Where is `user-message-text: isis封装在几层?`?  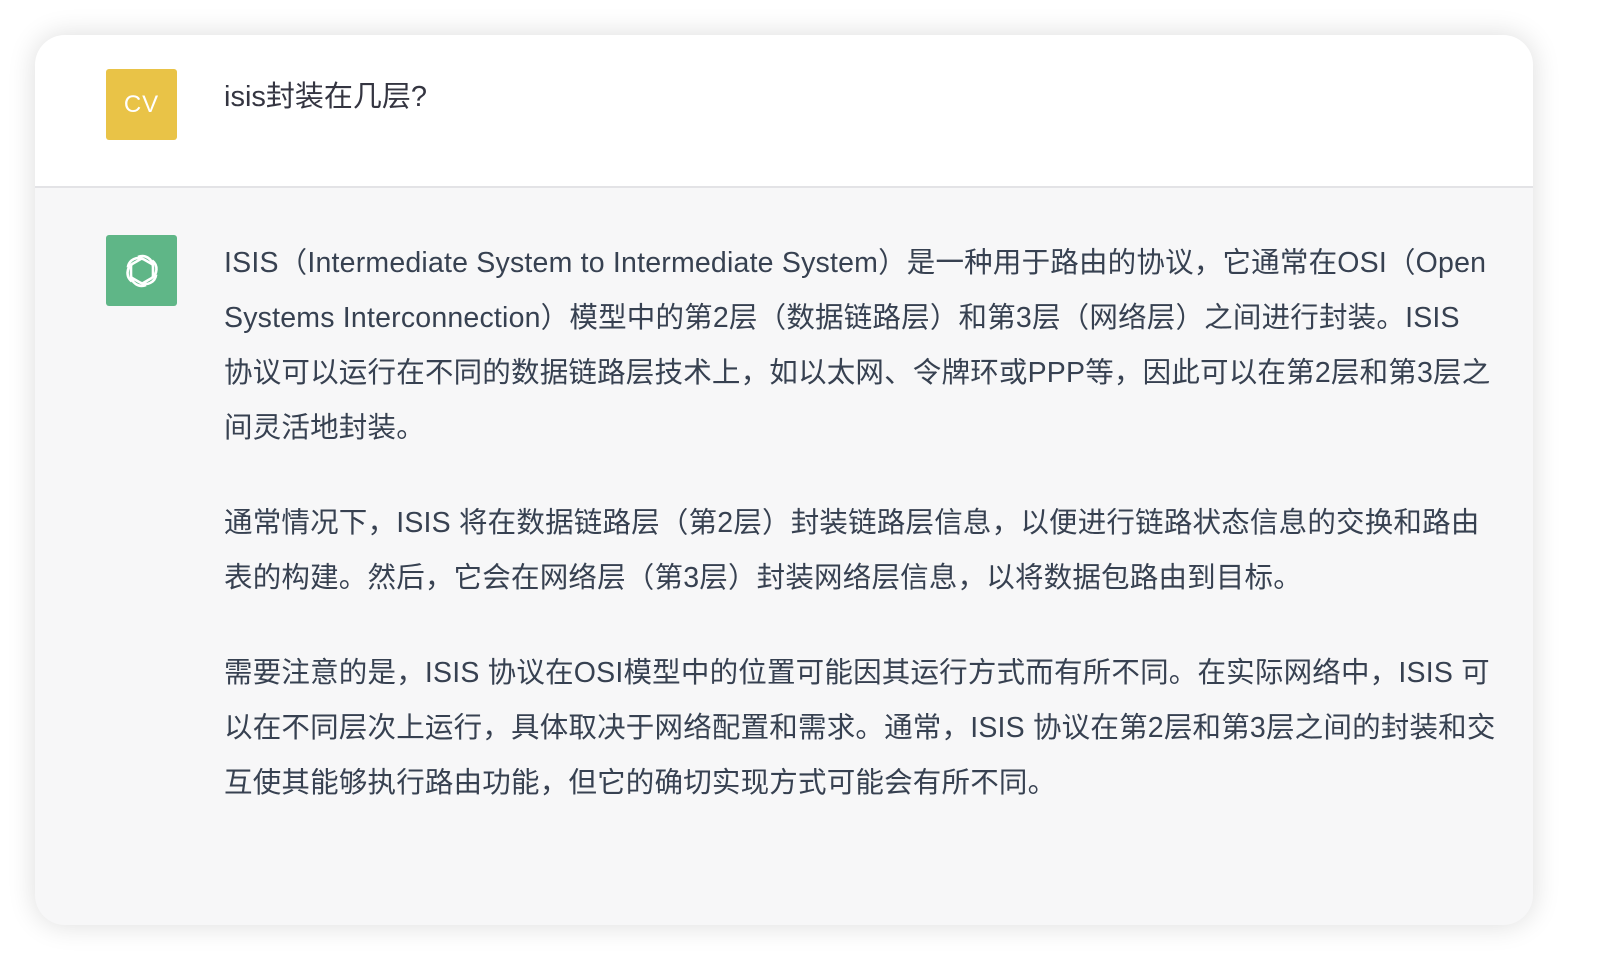
user-message-text: isis封装在几层? is located at coordinates (326, 97).